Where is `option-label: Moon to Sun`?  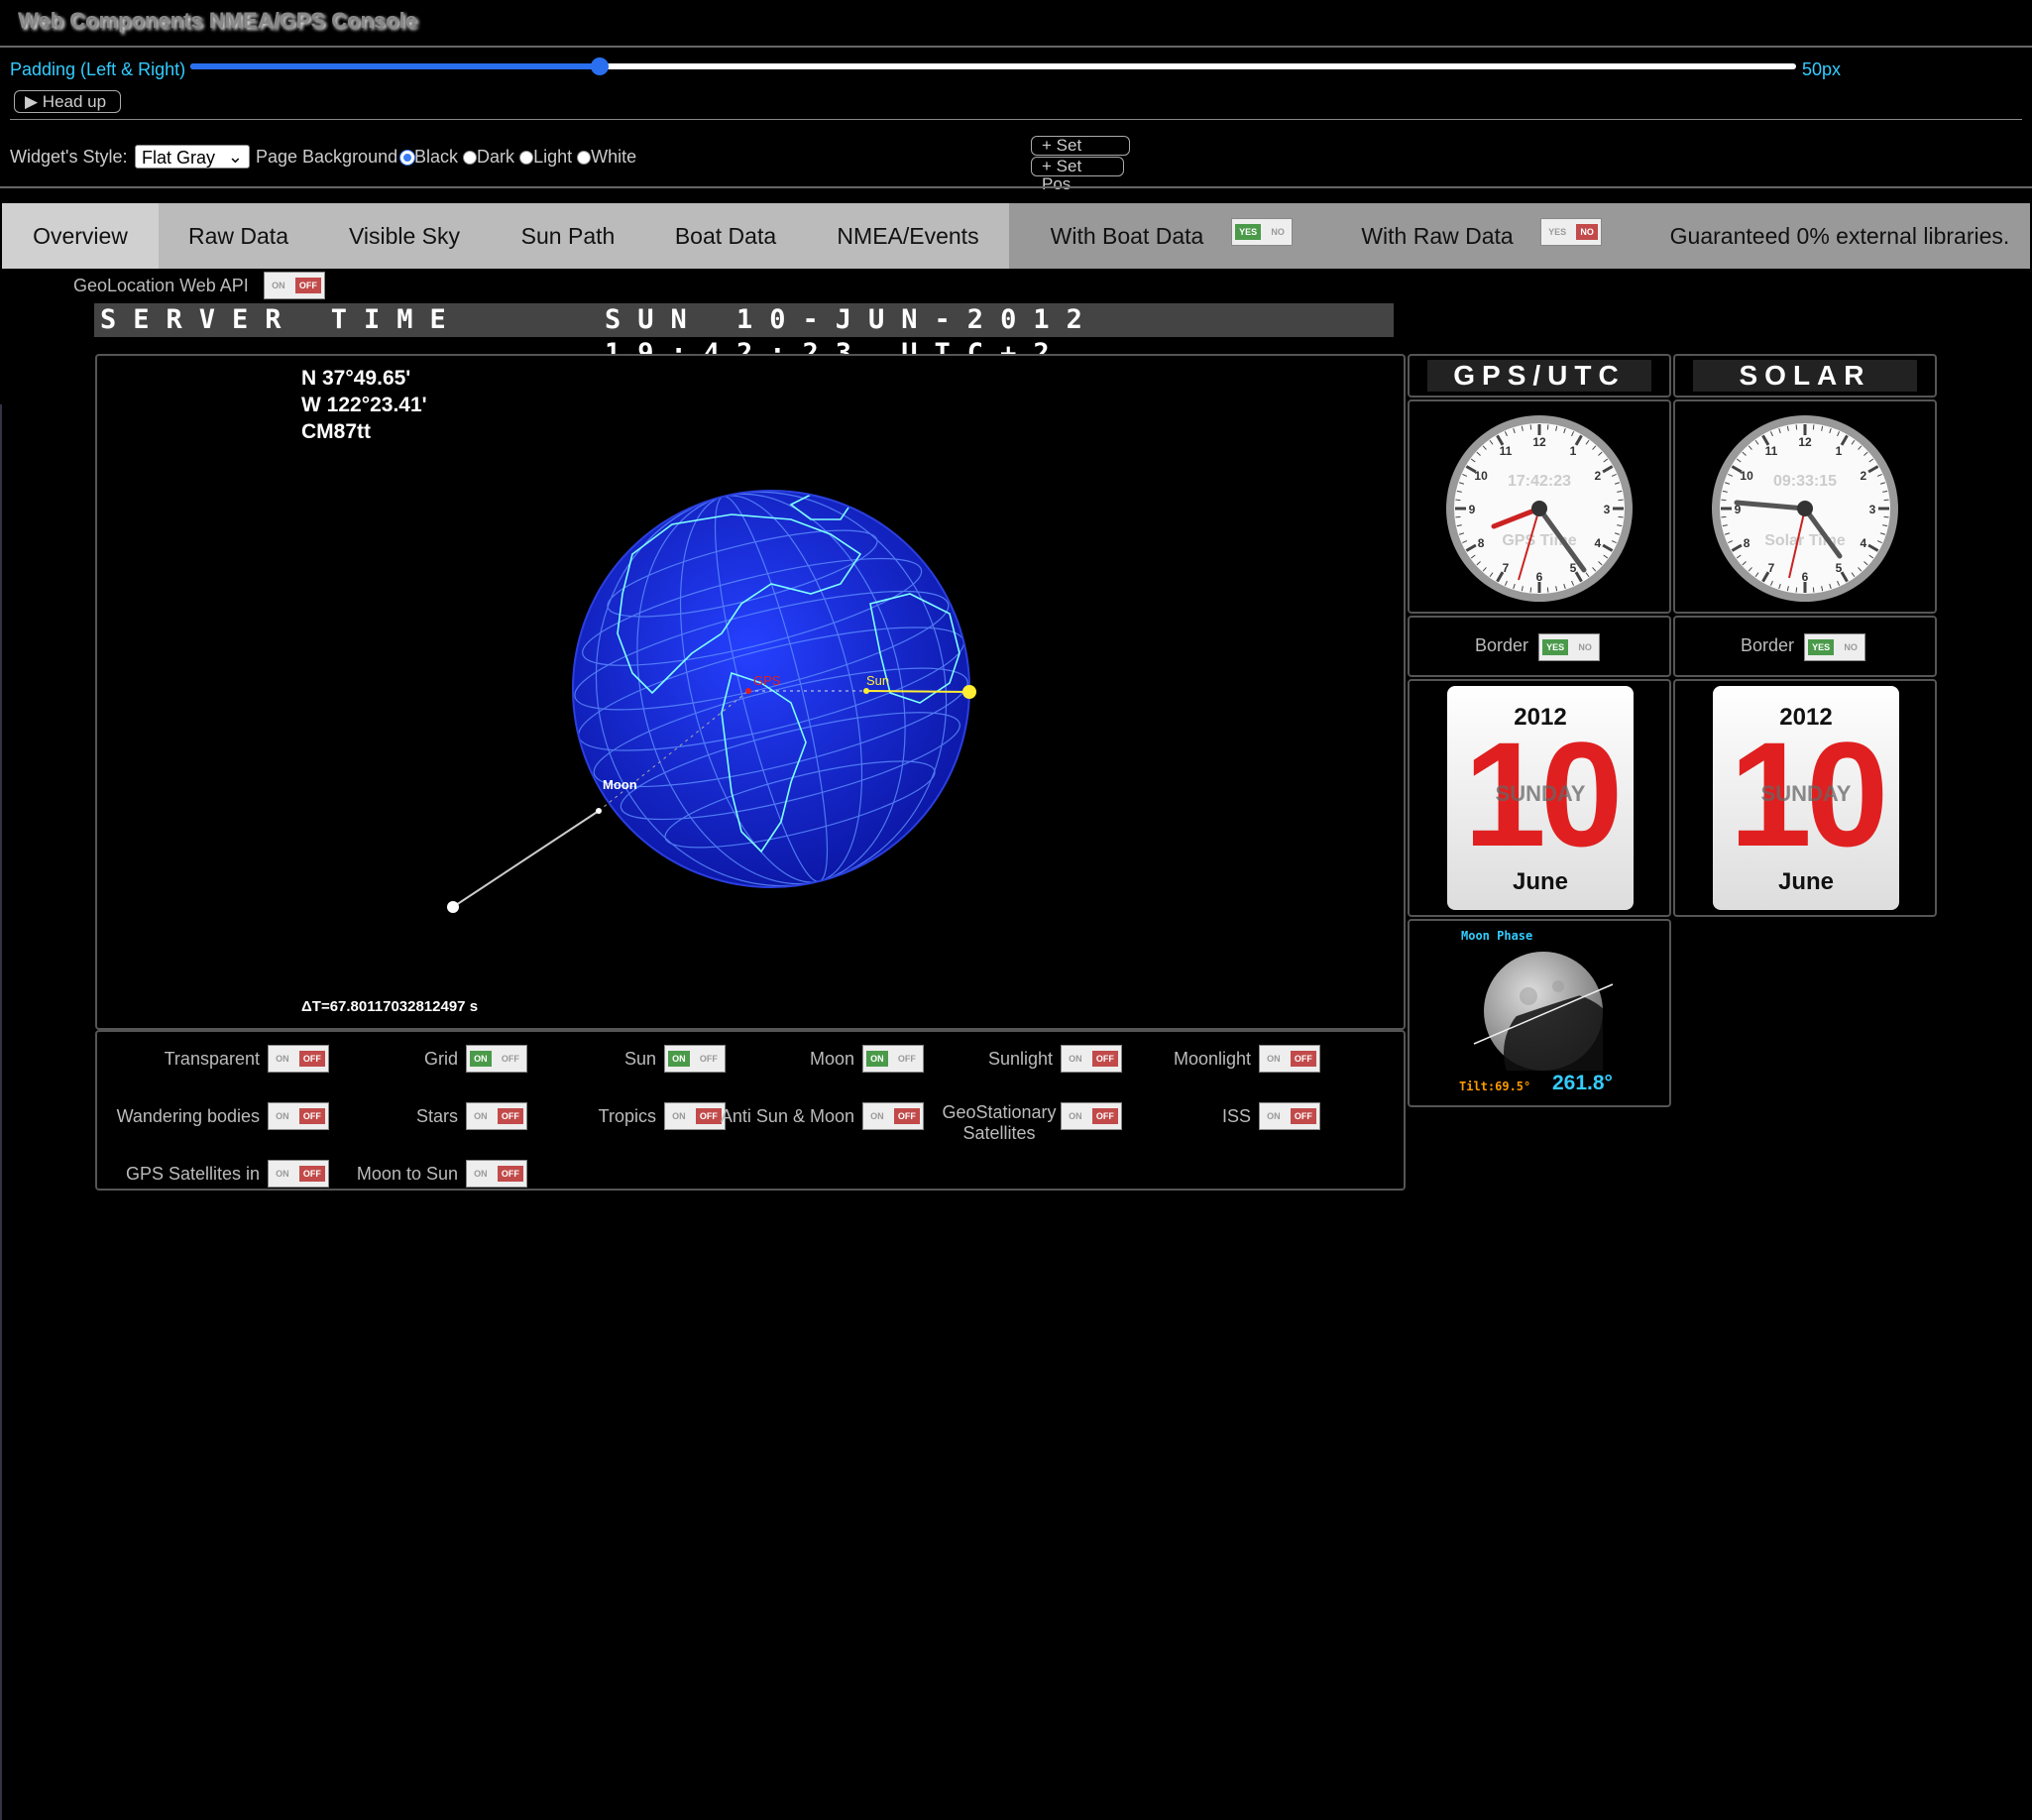
option-label: Moon to Sun is located at coordinates (407, 1174).